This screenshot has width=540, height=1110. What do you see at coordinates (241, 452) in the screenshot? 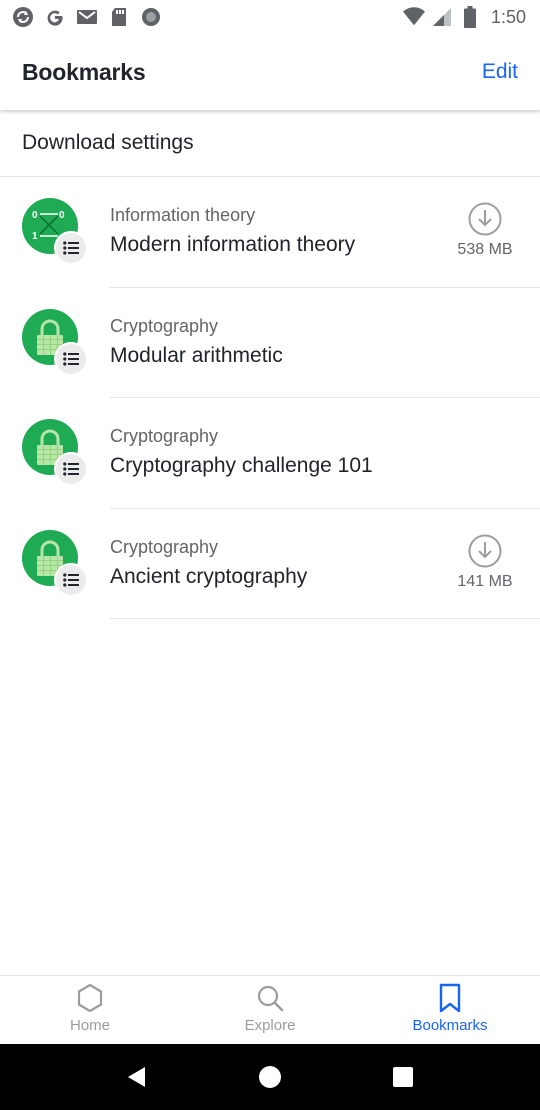
I see `bookmark-text: Cryptography Cryptography challenge 101` at bounding box center [241, 452].